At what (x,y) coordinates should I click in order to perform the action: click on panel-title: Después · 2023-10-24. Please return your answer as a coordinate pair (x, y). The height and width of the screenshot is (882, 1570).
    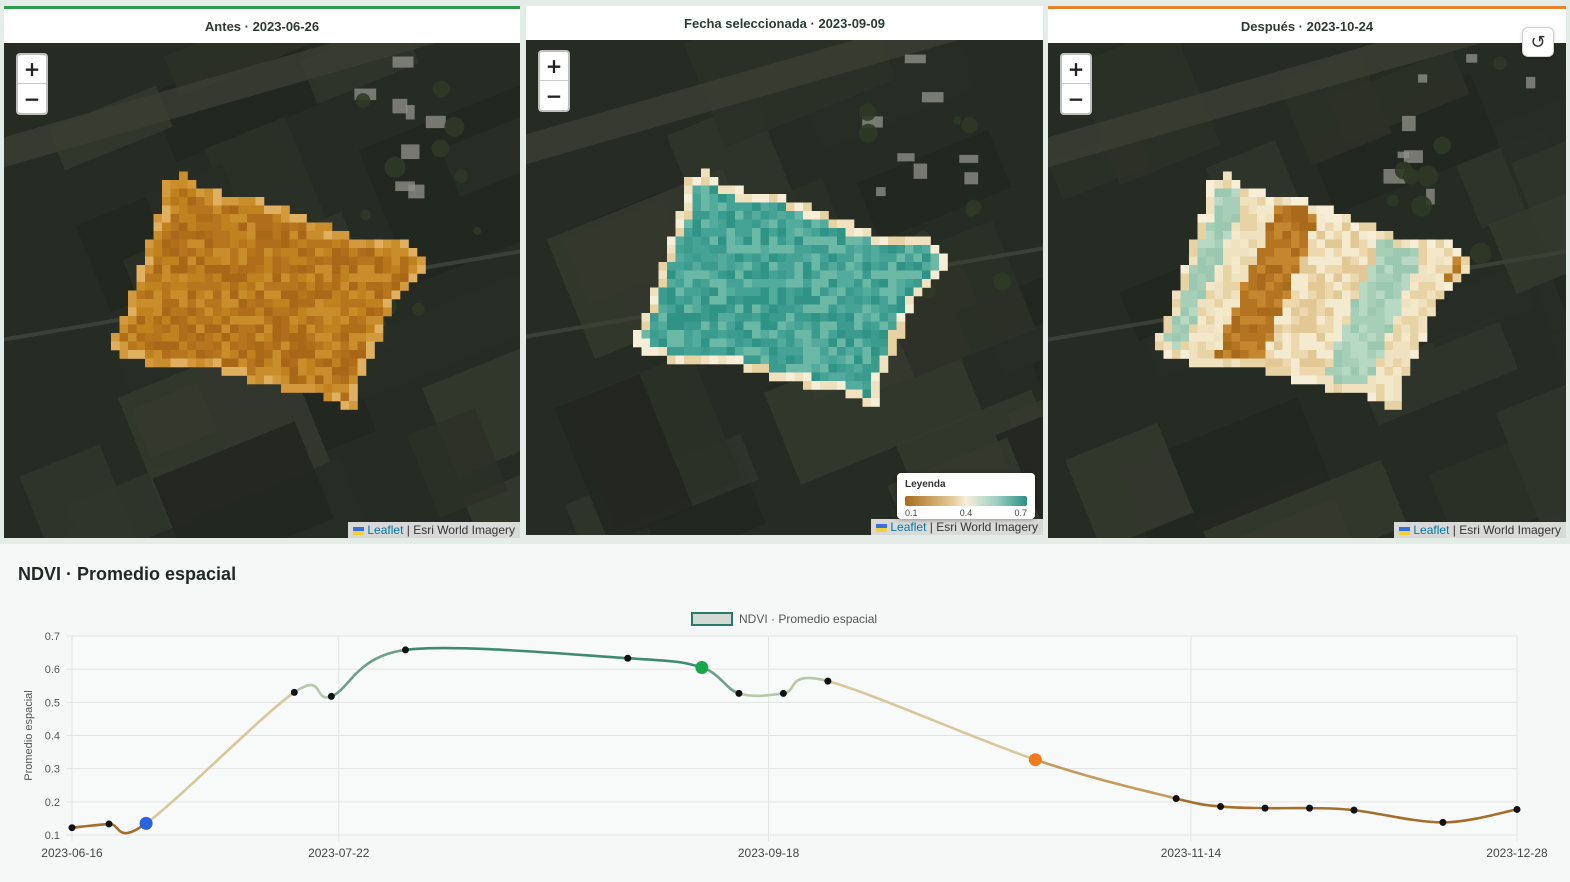
    Looking at the image, I should click on (1307, 26).